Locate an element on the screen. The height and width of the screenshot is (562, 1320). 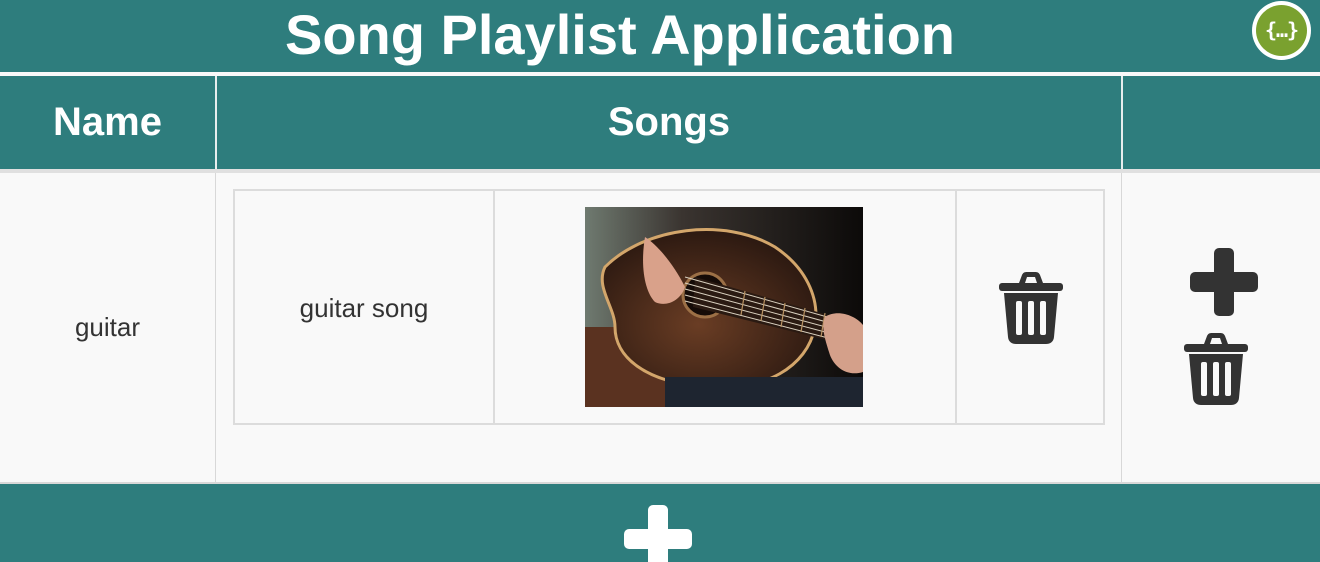
app-header: Song Playlist Application {…} is located at coordinates (660, 36).